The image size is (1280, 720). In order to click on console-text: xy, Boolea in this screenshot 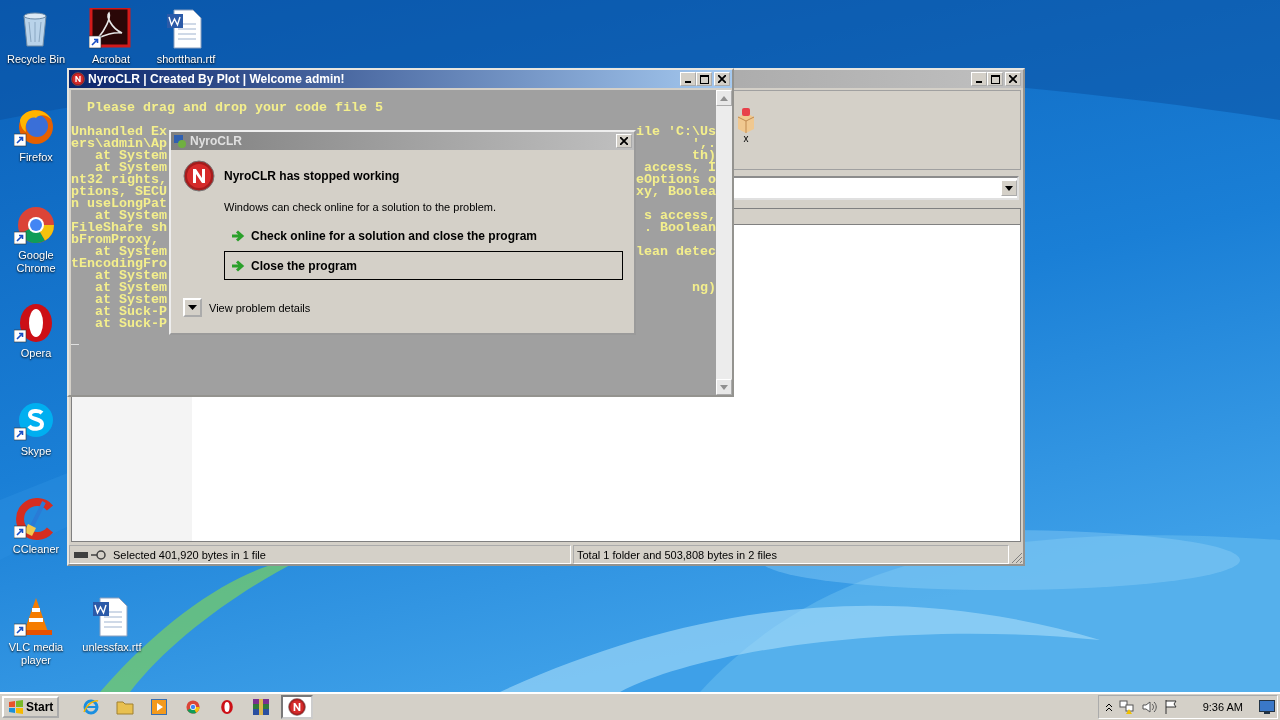, I will do `click(676, 192)`.